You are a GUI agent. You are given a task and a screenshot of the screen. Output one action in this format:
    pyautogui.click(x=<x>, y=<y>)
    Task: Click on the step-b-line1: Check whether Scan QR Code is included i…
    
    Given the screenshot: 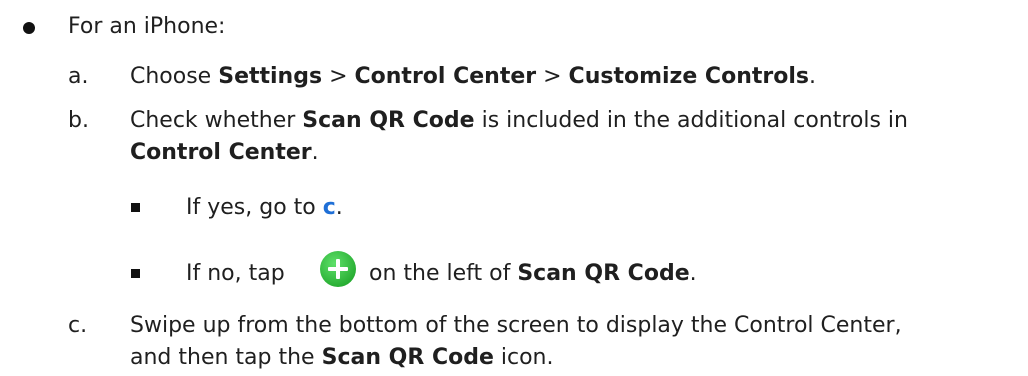 What is the action you would take?
    pyautogui.click(x=519, y=120)
    